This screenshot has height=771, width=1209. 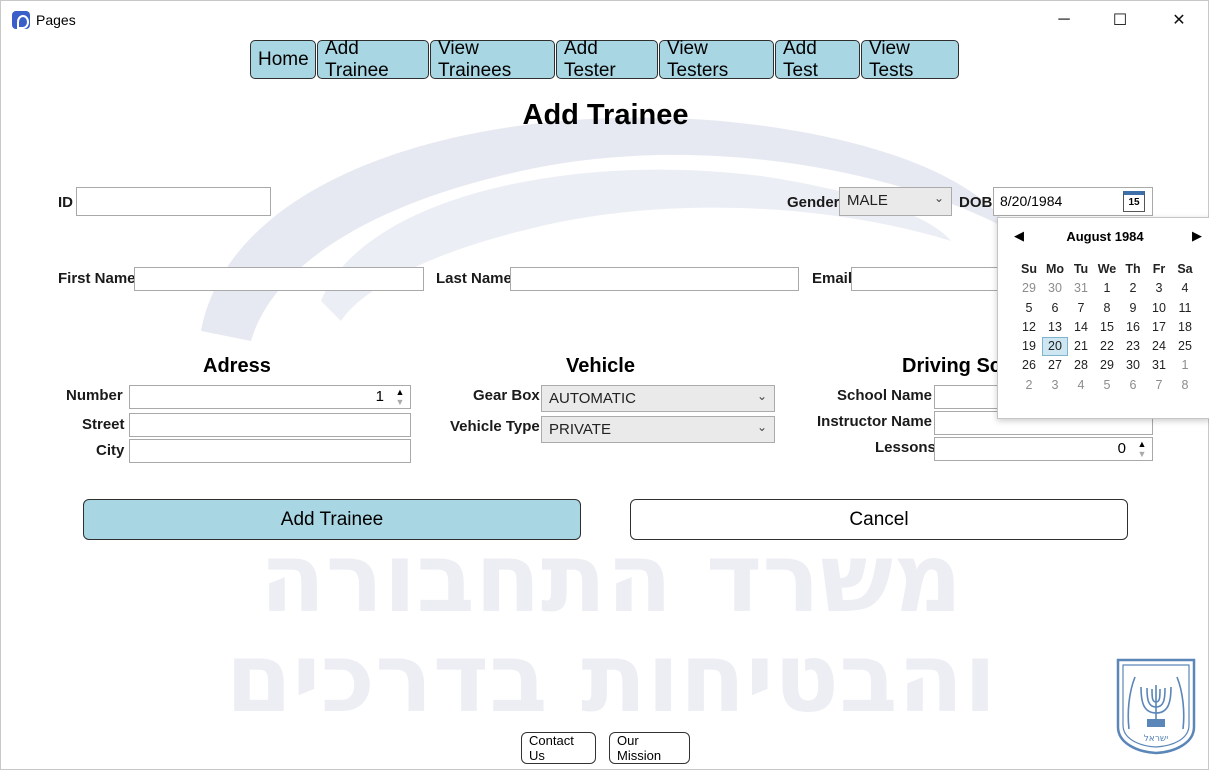 I want to click on email-input, so click(x=926, y=279).